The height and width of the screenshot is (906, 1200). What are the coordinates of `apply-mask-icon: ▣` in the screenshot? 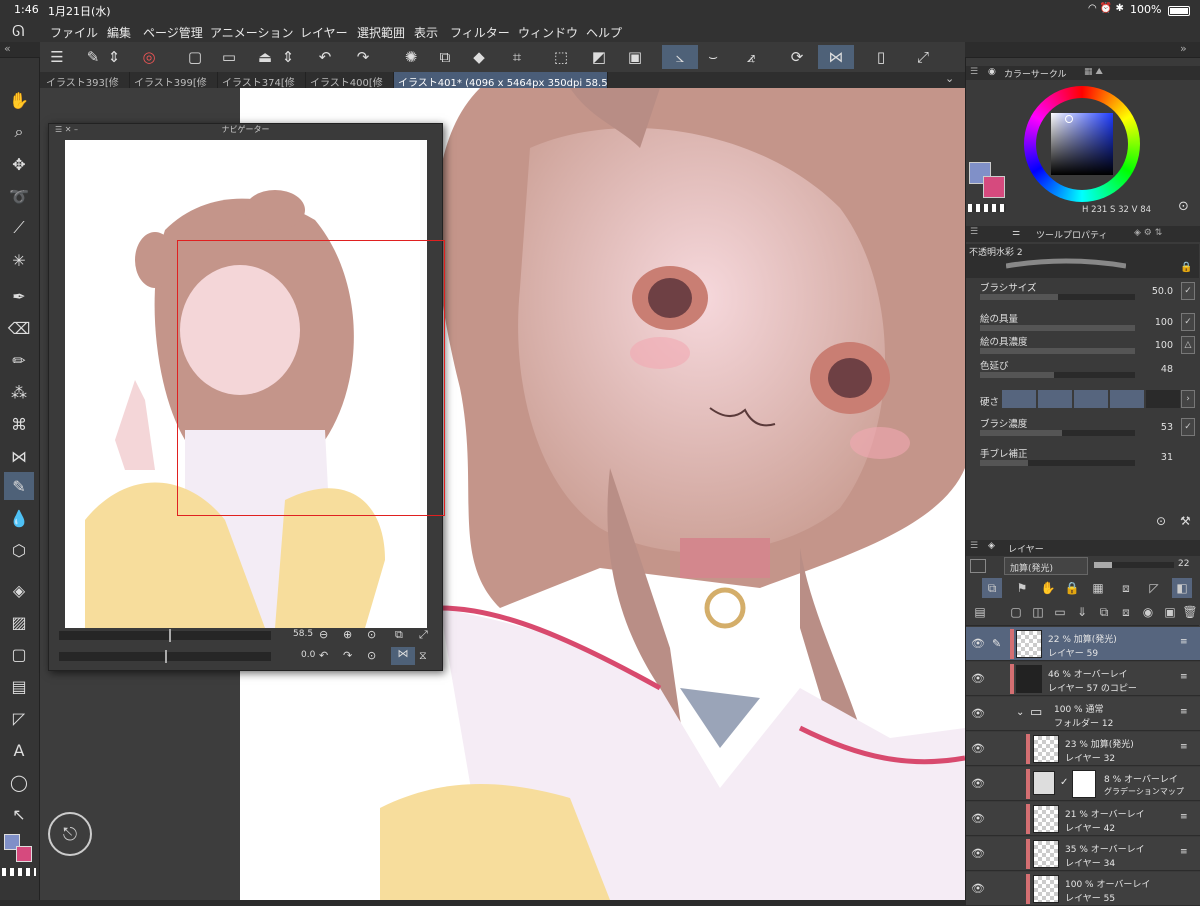 It's located at (1170, 612).